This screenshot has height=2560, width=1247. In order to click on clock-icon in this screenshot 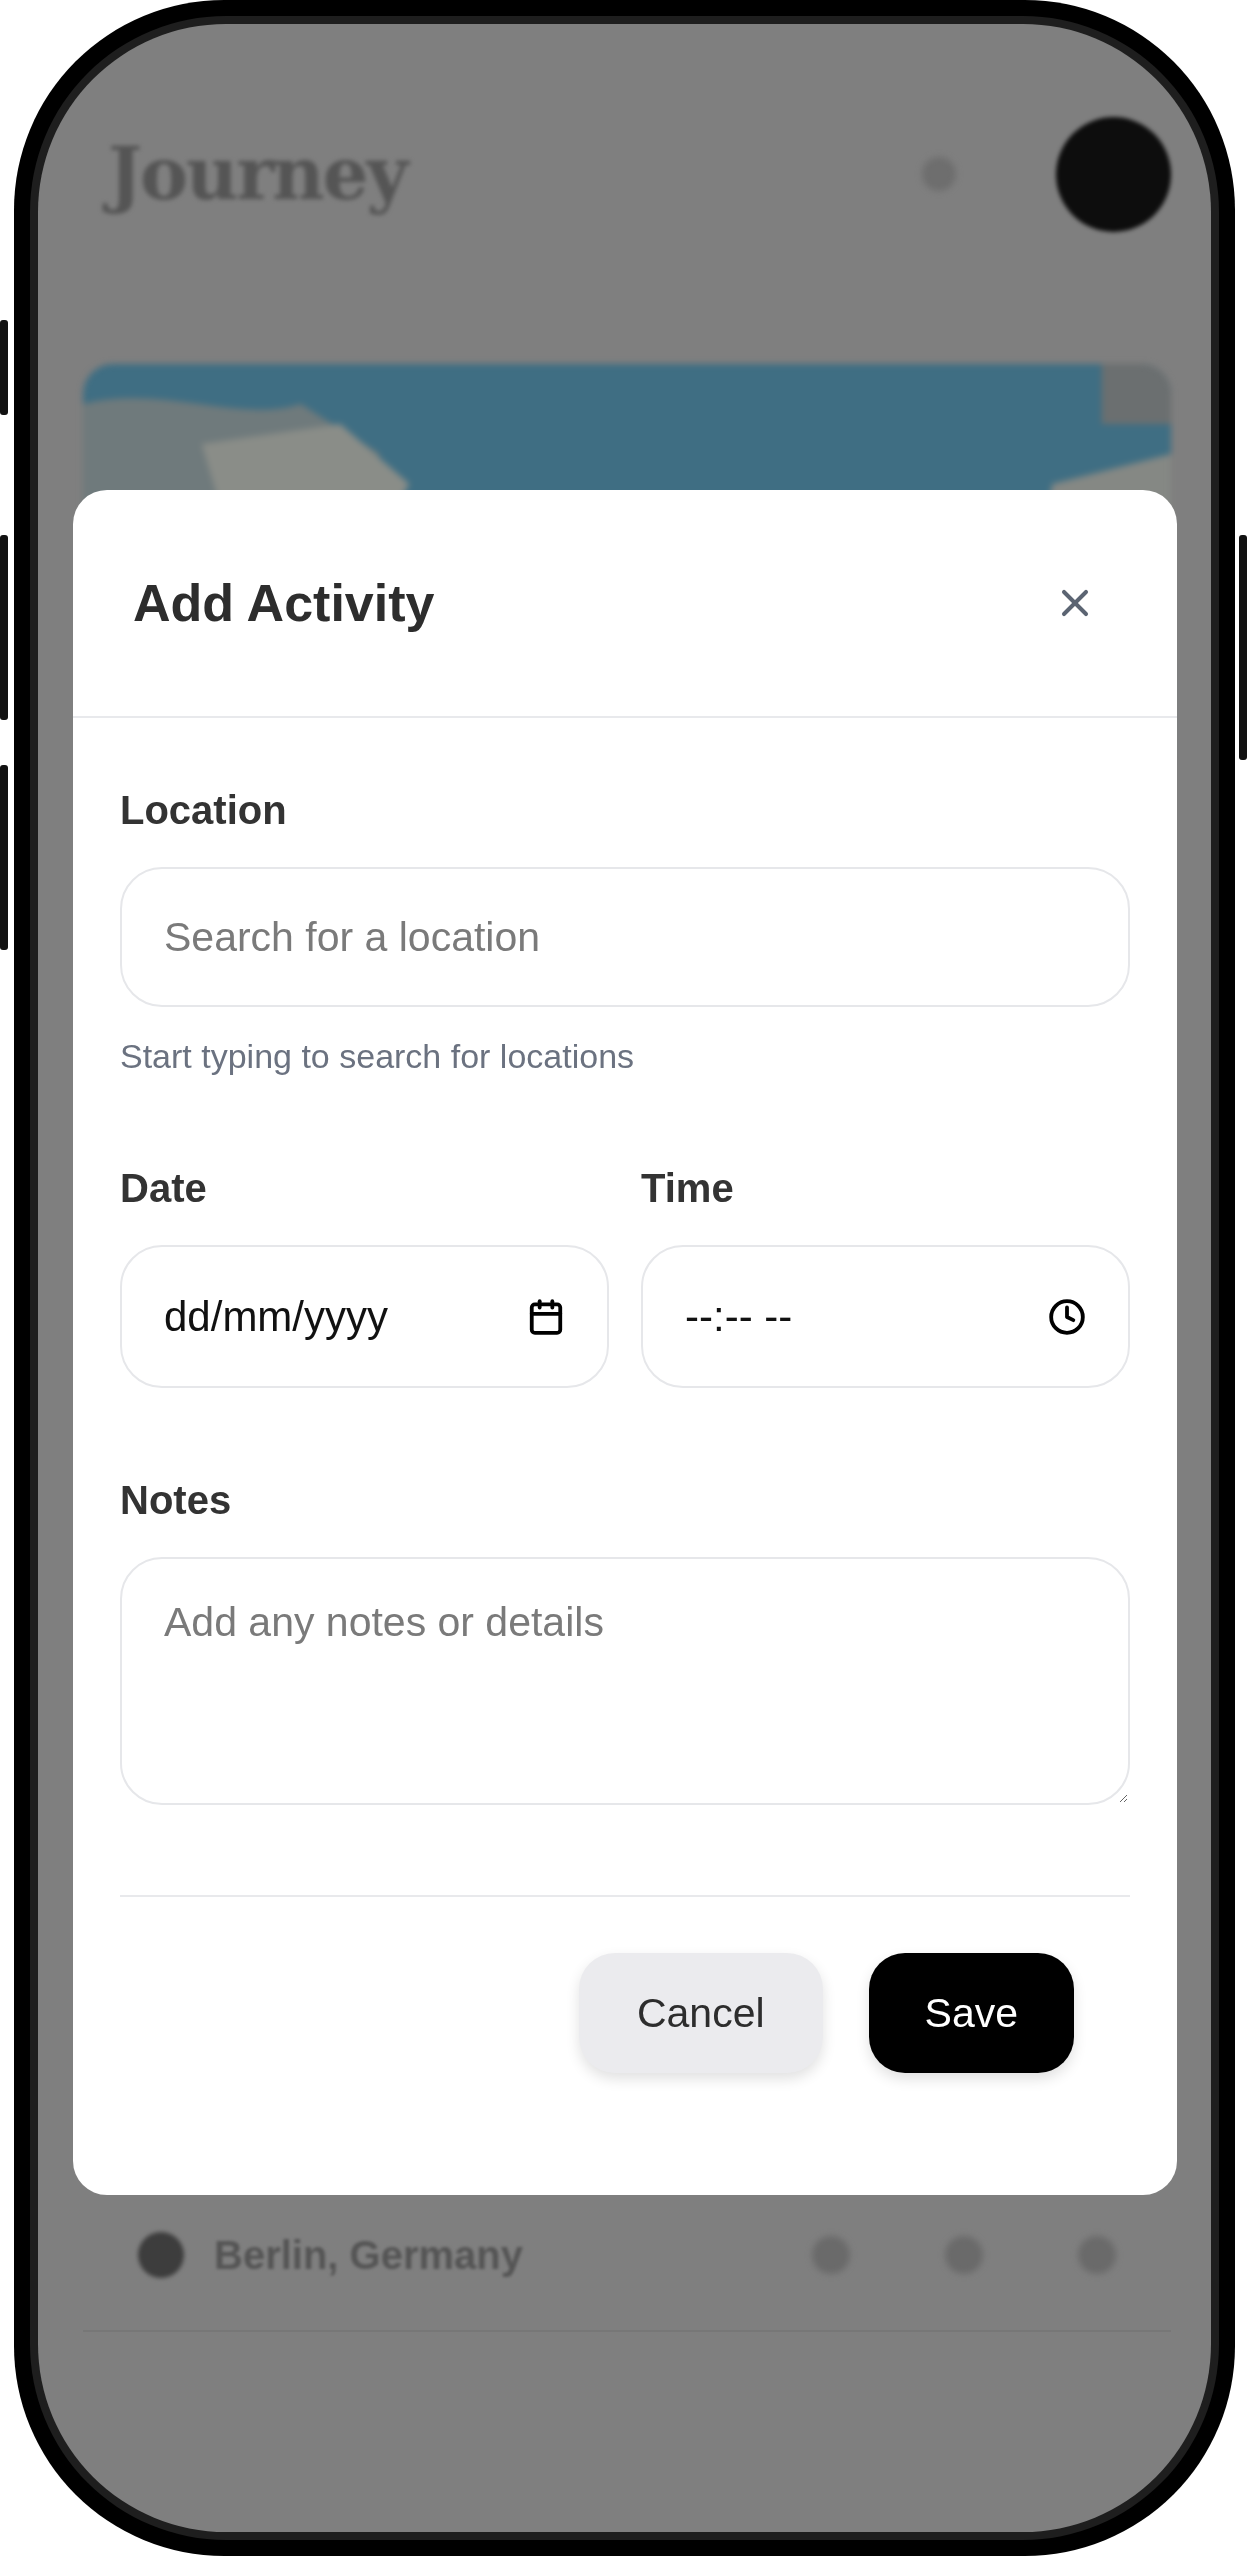, I will do `click(1067, 1316)`.